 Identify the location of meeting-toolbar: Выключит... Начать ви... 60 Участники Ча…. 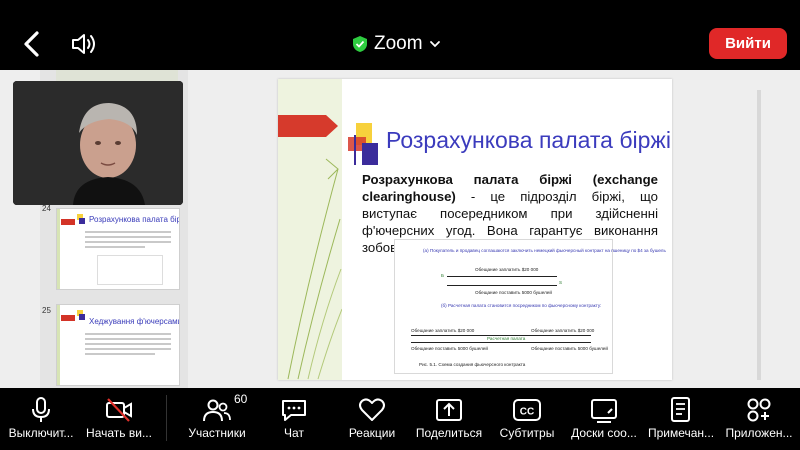
(400, 419).